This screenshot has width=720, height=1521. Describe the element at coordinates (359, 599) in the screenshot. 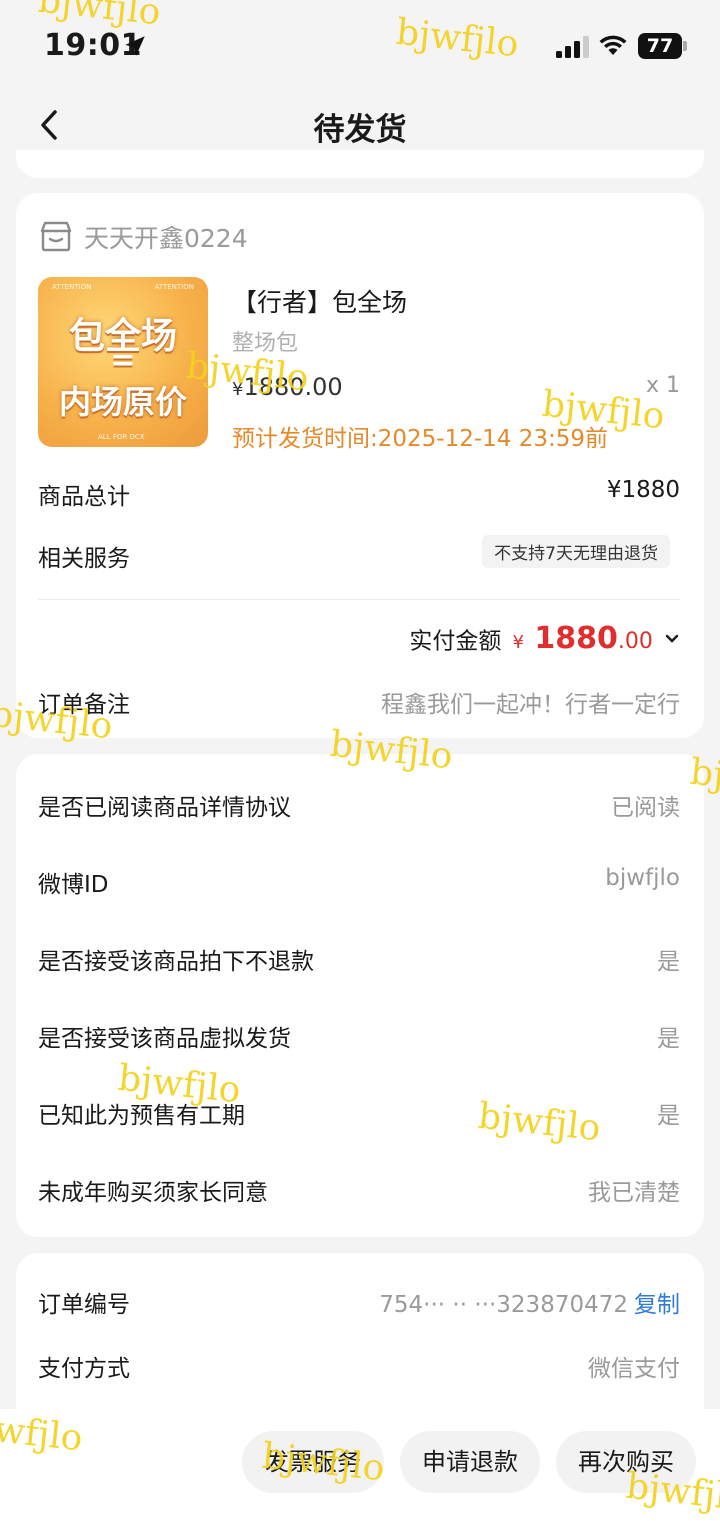

I see `divider` at that location.